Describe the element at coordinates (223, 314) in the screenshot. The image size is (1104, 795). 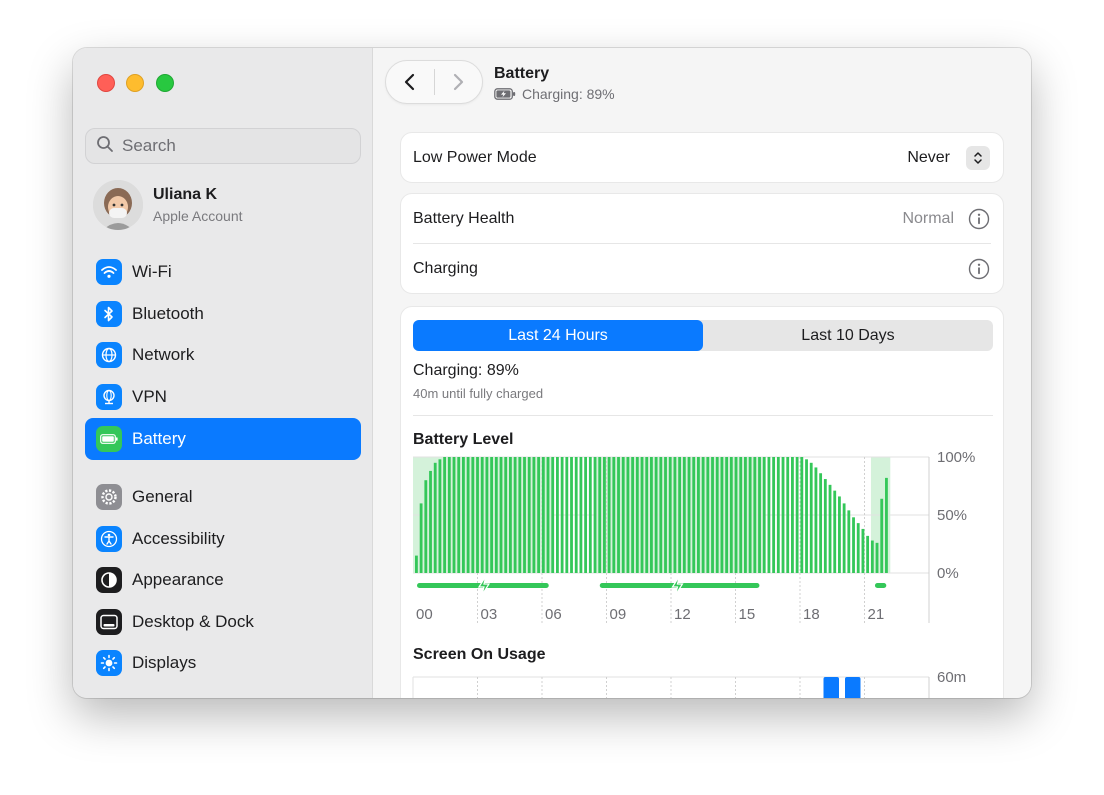
I see `sidebar-item-bluetooth: Bluetooth` at that location.